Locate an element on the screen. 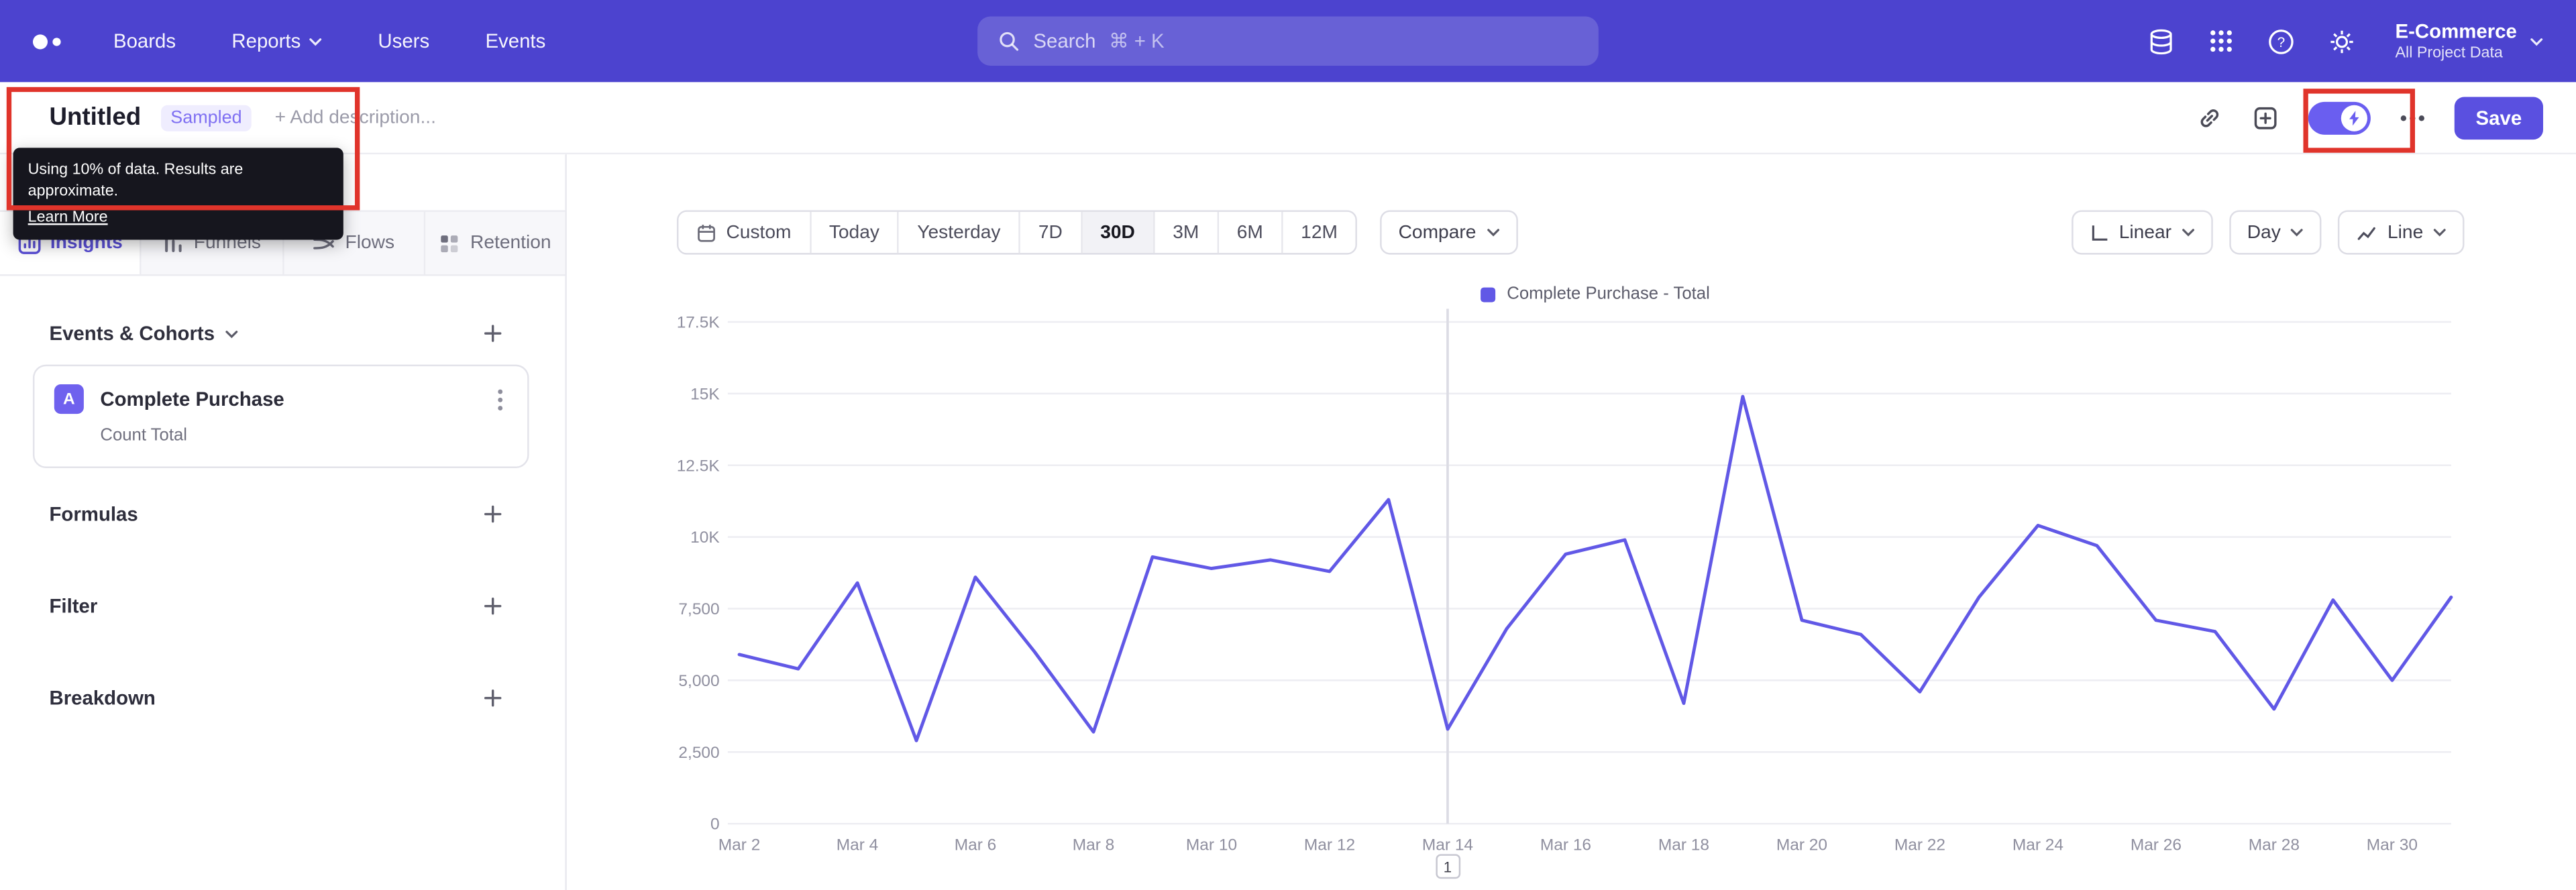  project-switcher: E-Commerce All Project Data is located at coordinates (2469, 41).